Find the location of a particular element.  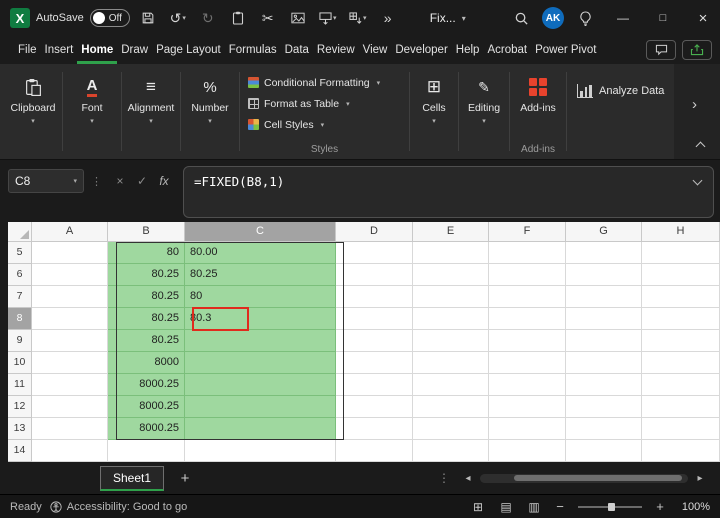

sheet-tab-sheet1: Sheet1 is located at coordinates (132, 478).